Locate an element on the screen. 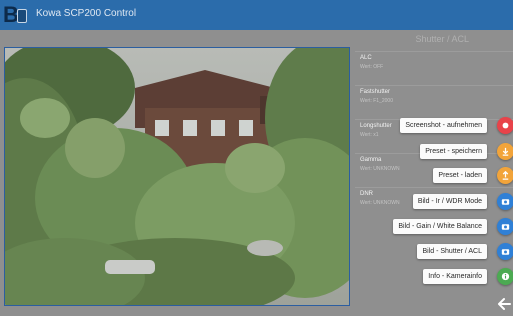 The width and height of the screenshot is (513, 316). action-camera-info: Info - Kamerainfo is located at coordinates (256, 277).